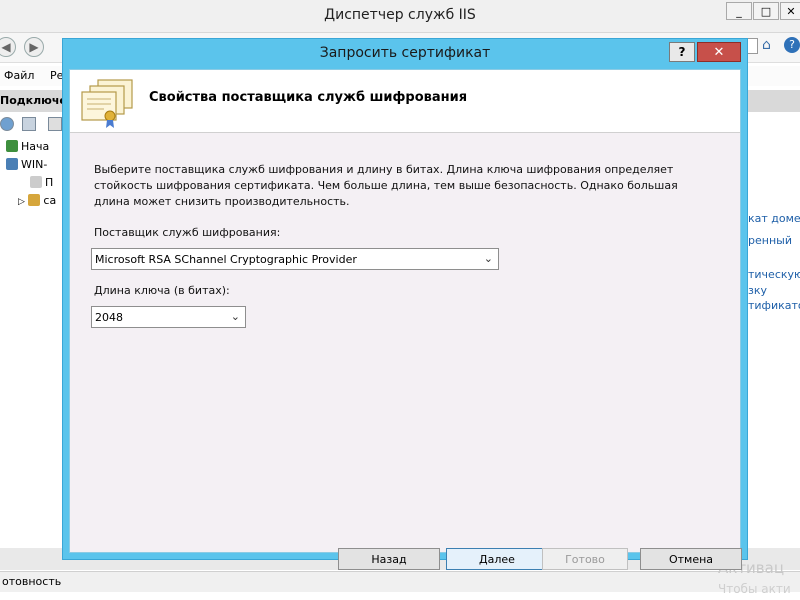  I want to click on action-link-domain: кат домен, so click(774, 218).